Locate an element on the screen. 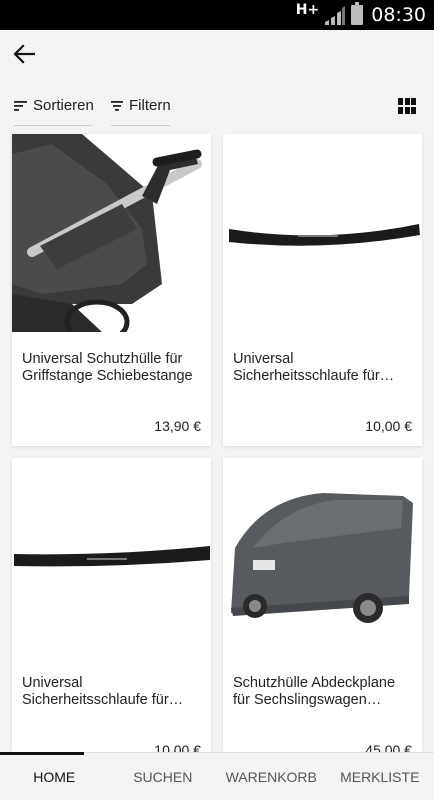  app-bar is located at coordinates (217, 55).